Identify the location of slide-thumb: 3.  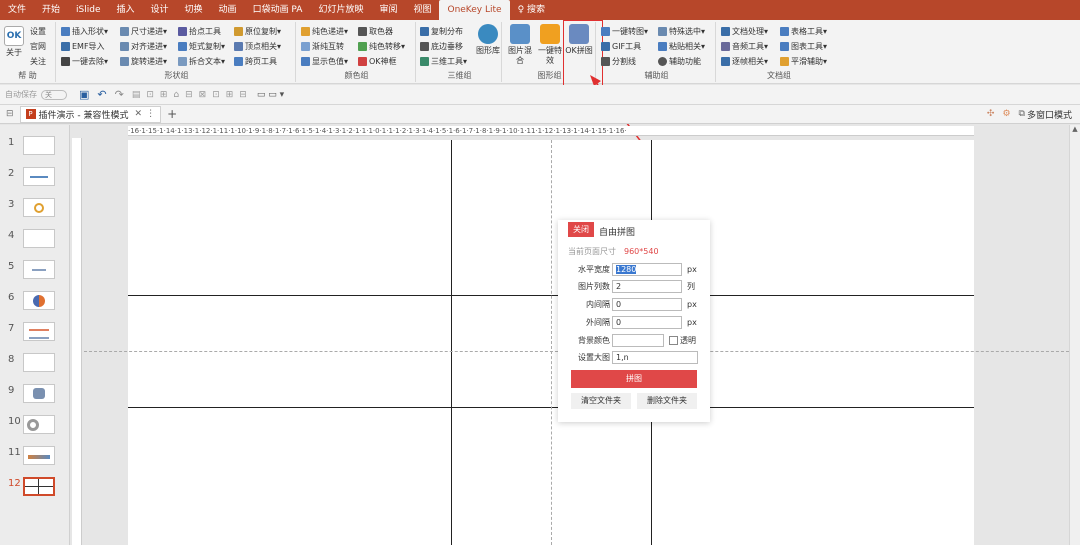
(36, 207).